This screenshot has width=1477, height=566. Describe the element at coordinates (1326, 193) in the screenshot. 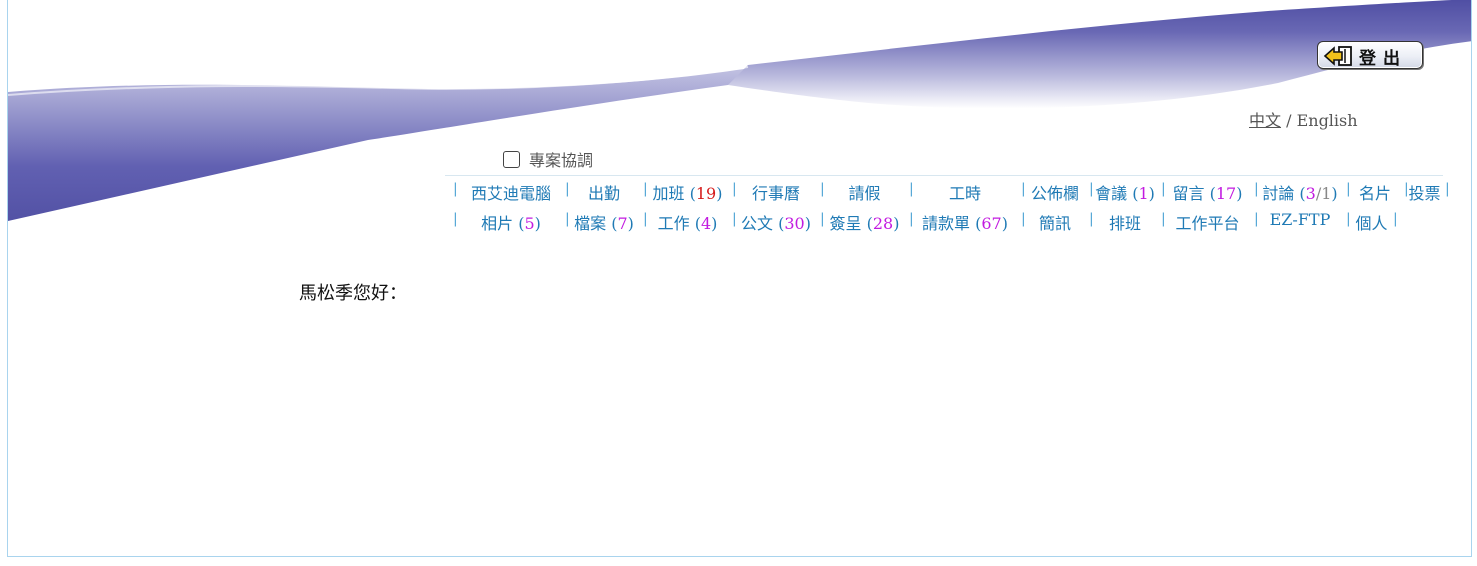

I see `nav-badge-count-secondary: 1` at that location.